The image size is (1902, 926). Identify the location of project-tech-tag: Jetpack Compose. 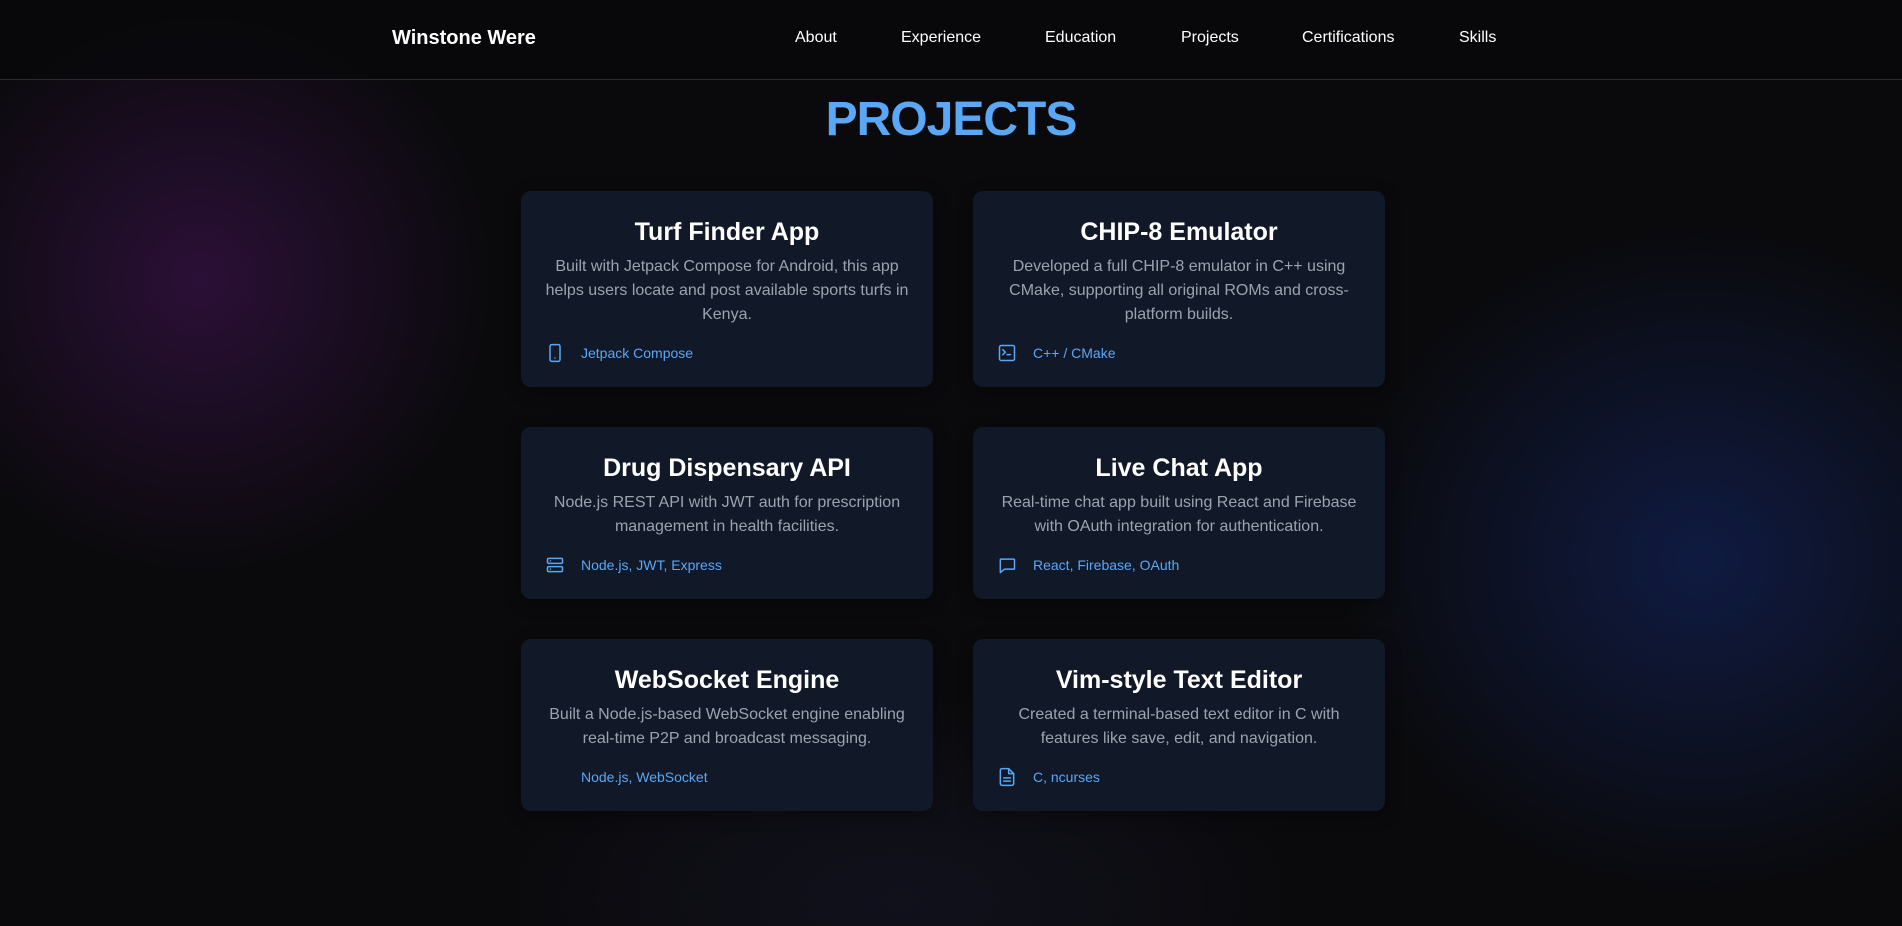
(619, 353).